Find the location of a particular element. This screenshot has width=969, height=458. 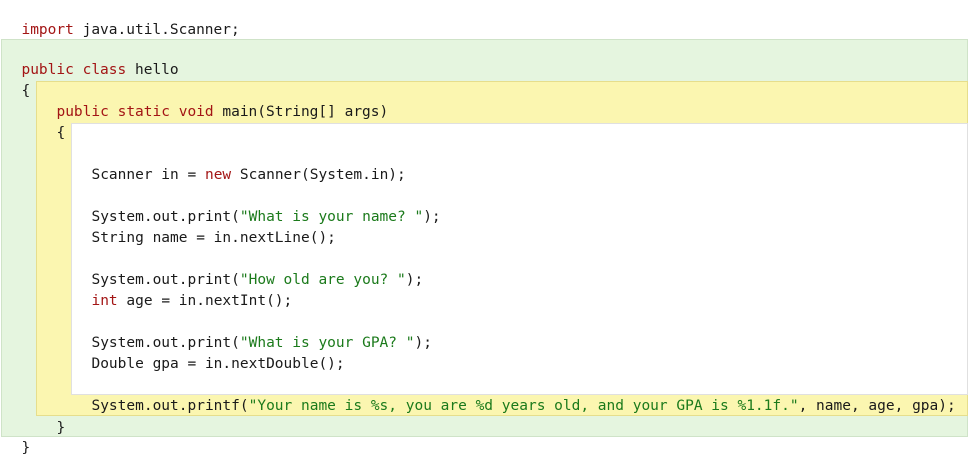

code-line-read-gpa: Double gpa = in.nextDouble(); is located at coordinates (209, 353).